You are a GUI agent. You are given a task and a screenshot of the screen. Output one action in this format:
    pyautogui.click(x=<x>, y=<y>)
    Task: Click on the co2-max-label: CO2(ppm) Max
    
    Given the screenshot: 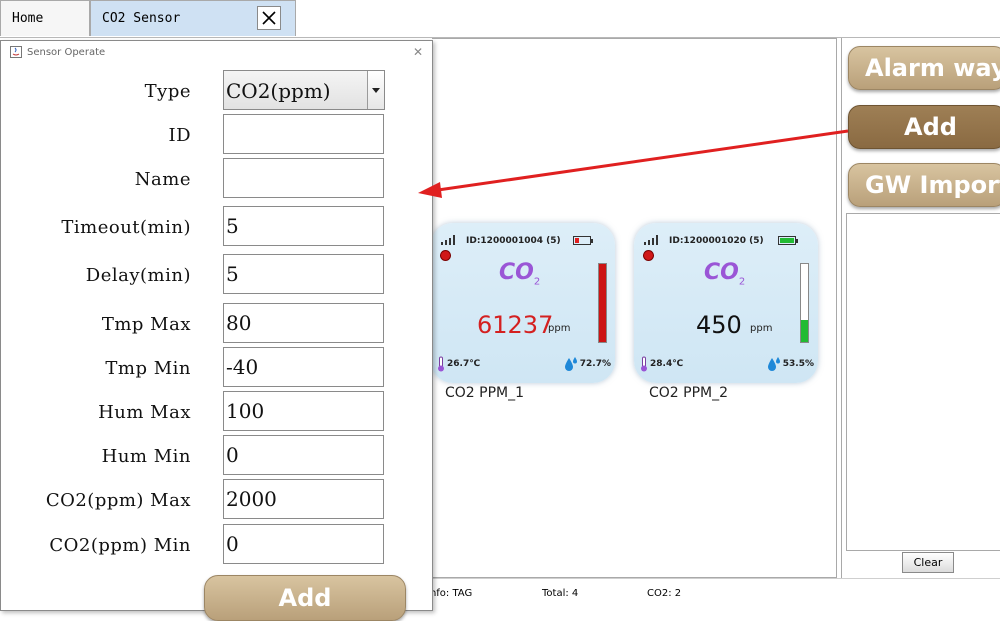 What is the action you would take?
    pyautogui.click(x=118, y=500)
    